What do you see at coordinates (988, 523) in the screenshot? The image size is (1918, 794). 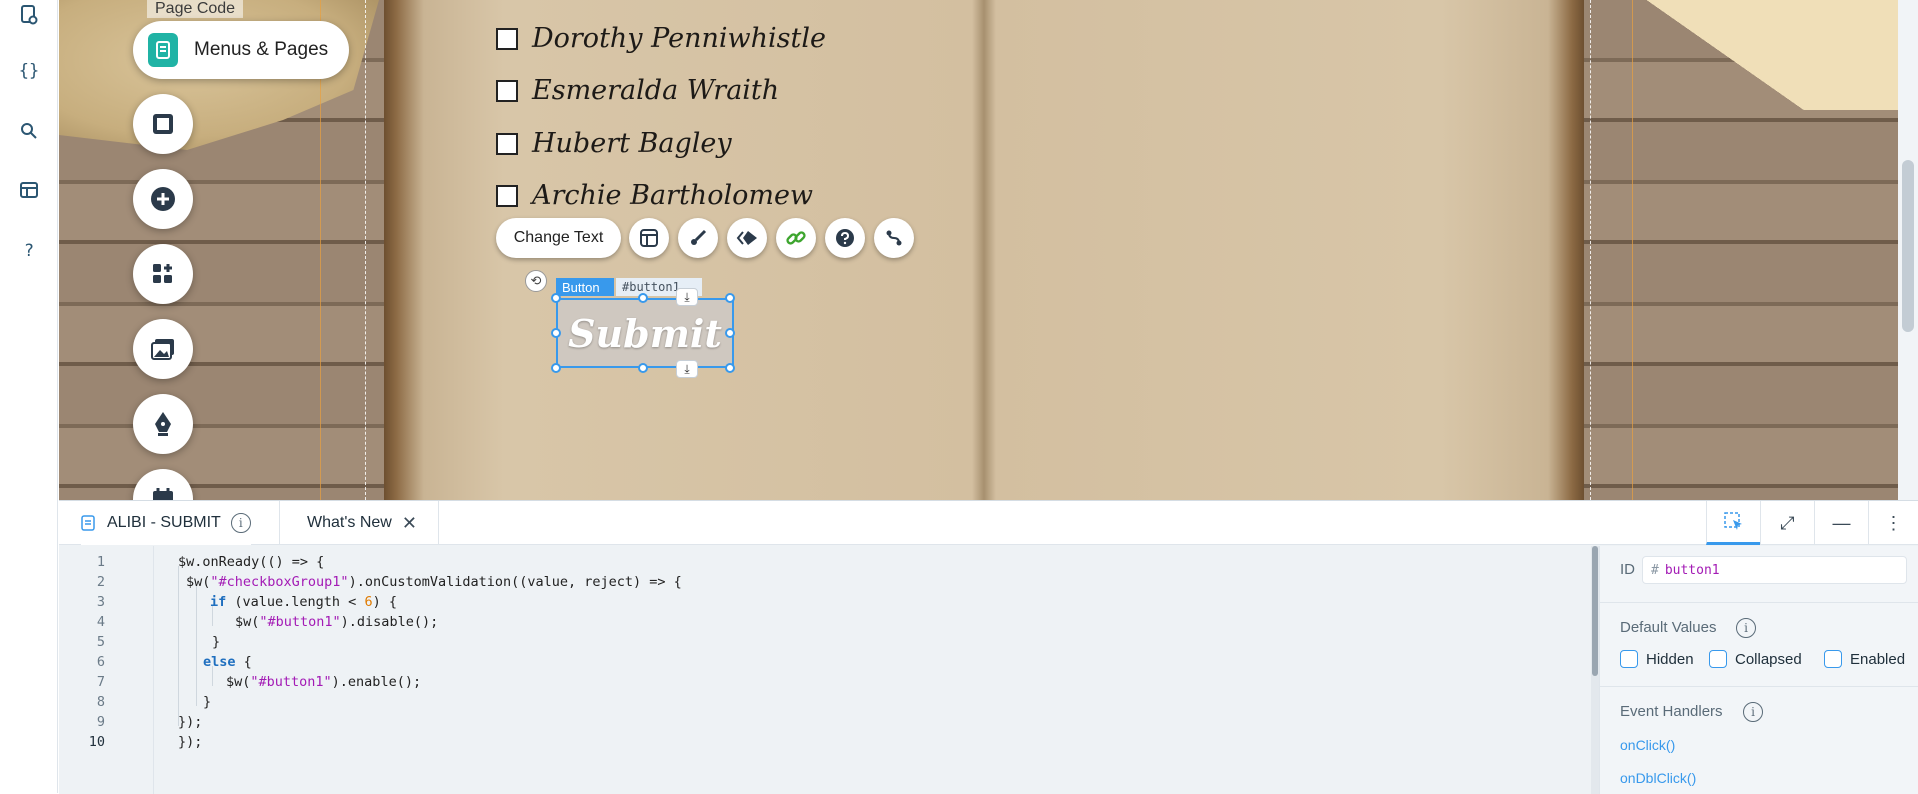 I see `code-panel-tabbar: ALIBI - SUBMIT i What's New ✕ ⤢ — ⋮` at bounding box center [988, 523].